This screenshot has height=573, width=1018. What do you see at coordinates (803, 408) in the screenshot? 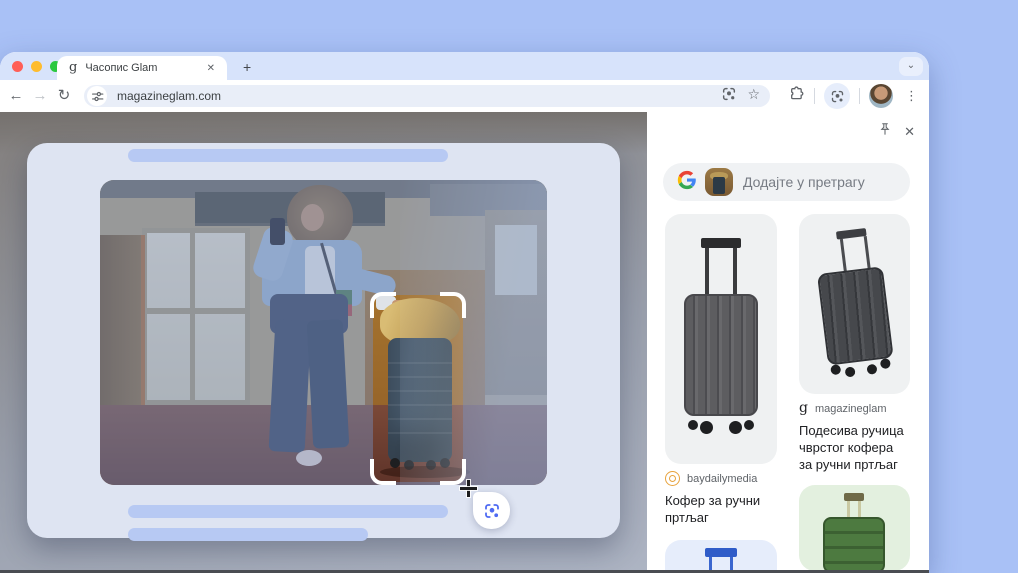
I see `magazineglam-favicon-icon: g` at bounding box center [803, 408].